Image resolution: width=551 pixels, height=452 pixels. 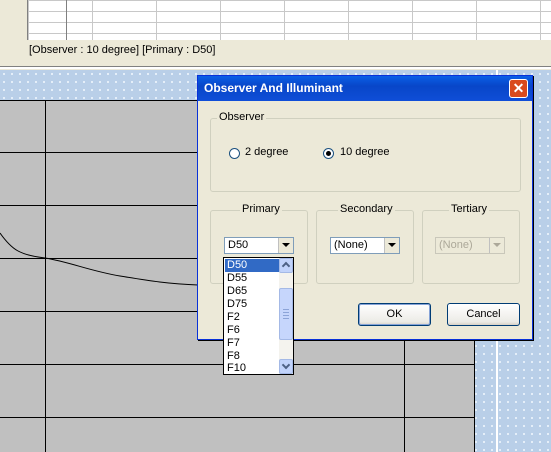 What do you see at coordinates (366, 209) in the screenshot?
I see `secondary-group-label: Secondary` at bounding box center [366, 209].